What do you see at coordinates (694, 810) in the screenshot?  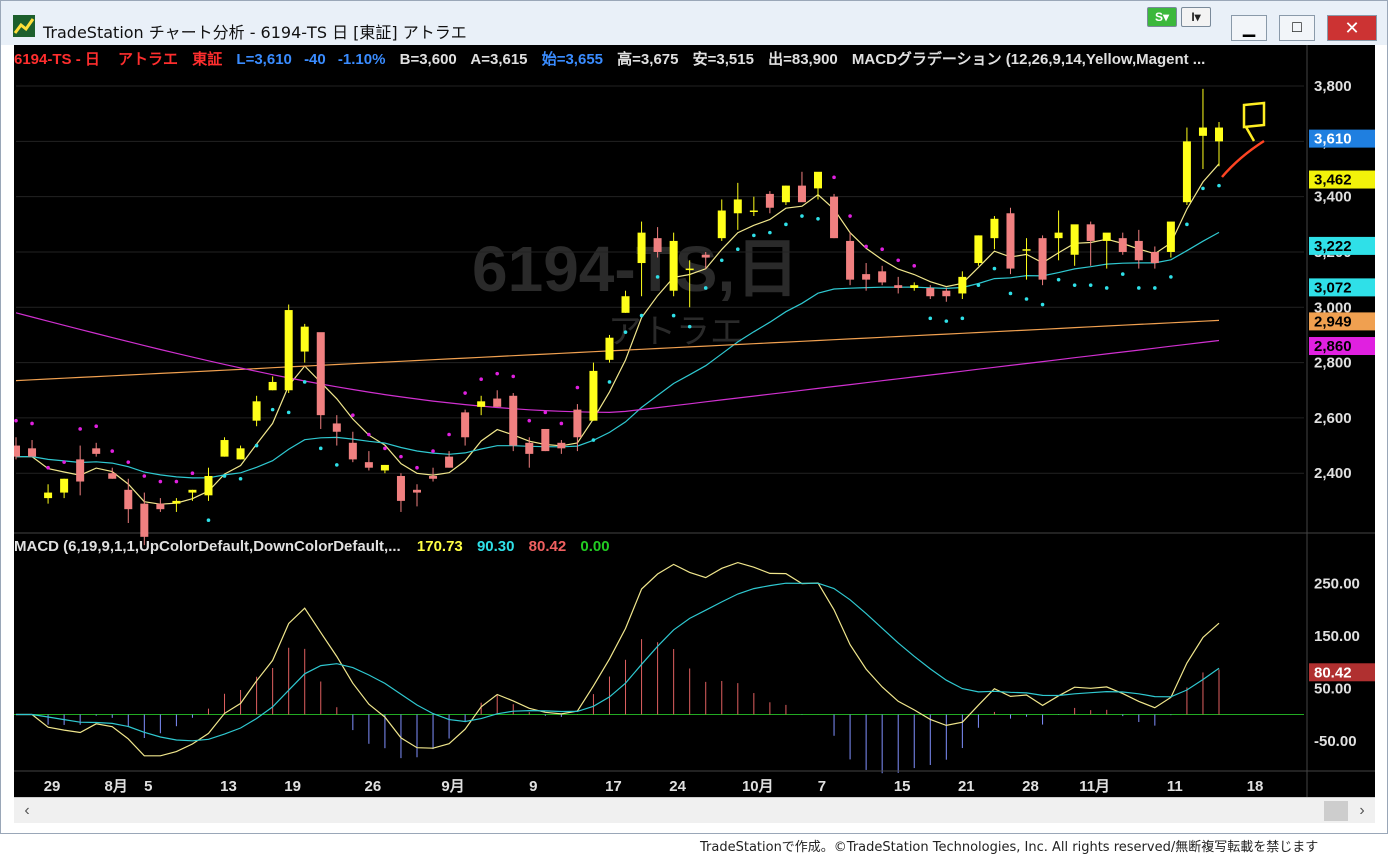 I see `horizontal-scrollbar: ‹ ›` at bounding box center [694, 810].